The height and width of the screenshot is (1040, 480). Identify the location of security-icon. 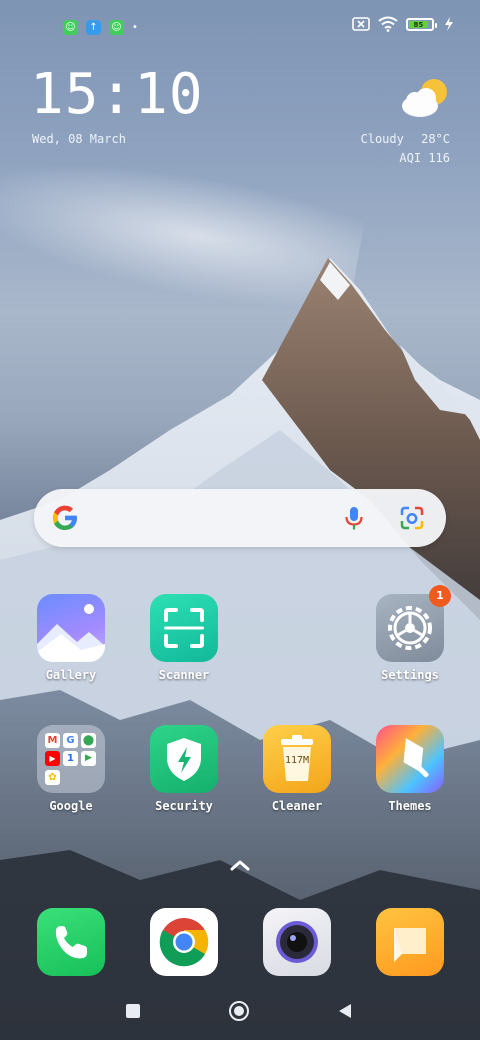
(184, 759).